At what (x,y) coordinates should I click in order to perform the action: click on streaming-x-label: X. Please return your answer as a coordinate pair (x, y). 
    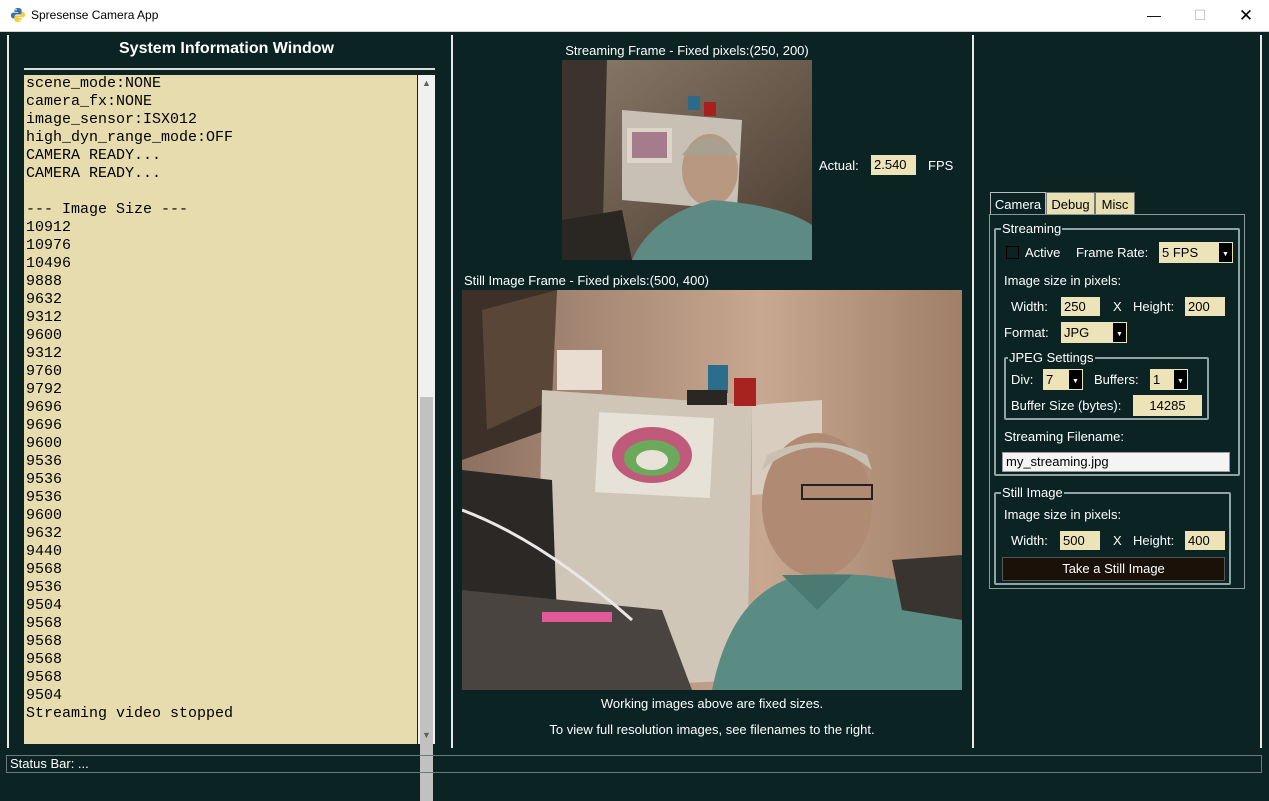
    Looking at the image, I should click on (1117, 306).